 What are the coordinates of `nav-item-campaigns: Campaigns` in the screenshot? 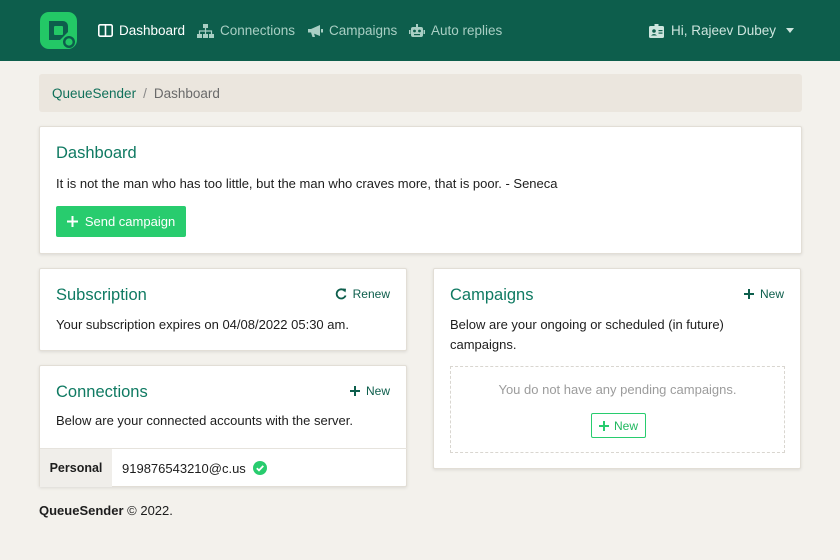 It's located at (352, 30).